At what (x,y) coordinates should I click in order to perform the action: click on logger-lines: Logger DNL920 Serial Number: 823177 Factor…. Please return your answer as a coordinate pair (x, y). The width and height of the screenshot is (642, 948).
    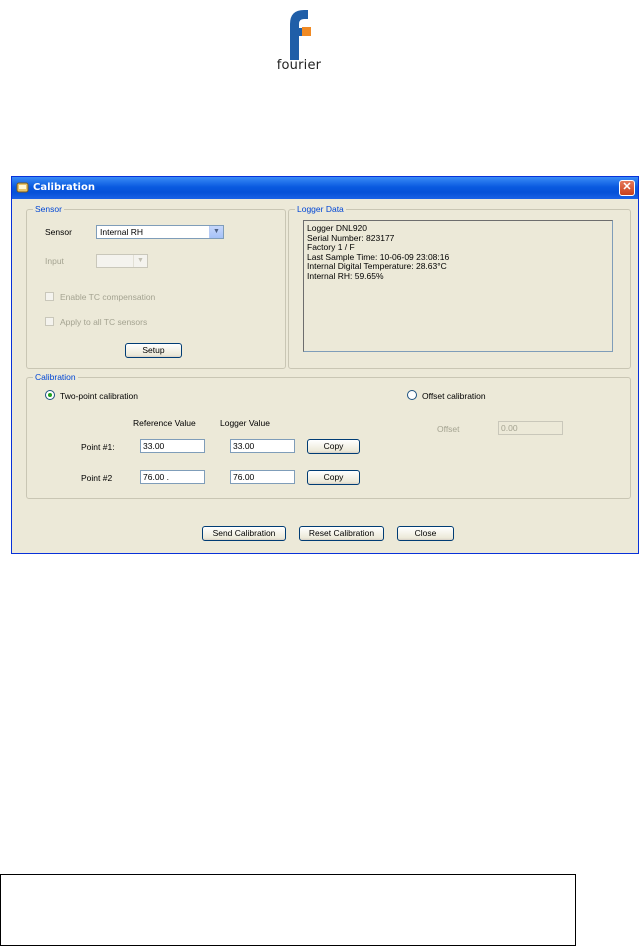
    Looking at the image, I should click on (458, 251).